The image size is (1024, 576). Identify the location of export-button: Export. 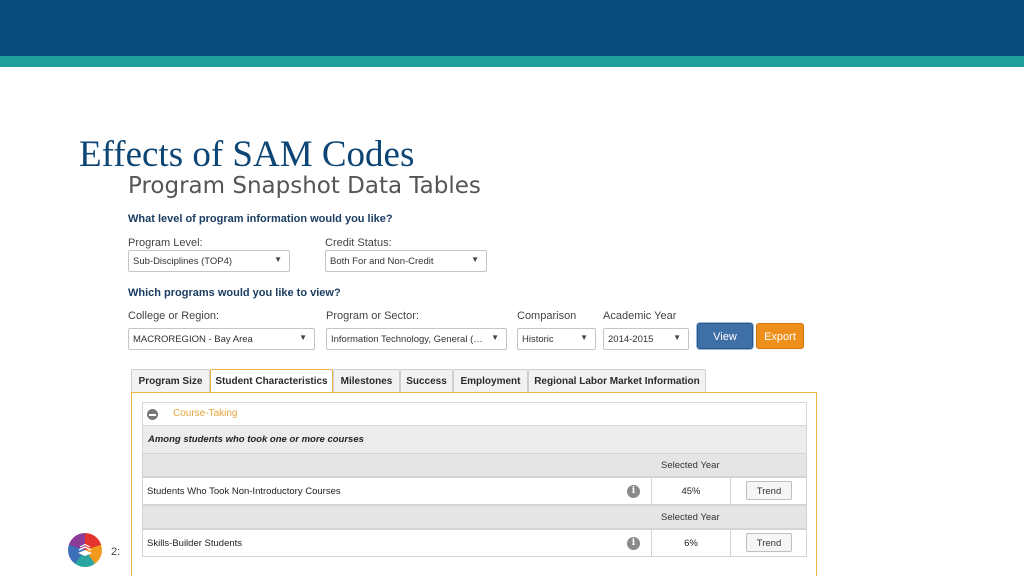
(780, 336).